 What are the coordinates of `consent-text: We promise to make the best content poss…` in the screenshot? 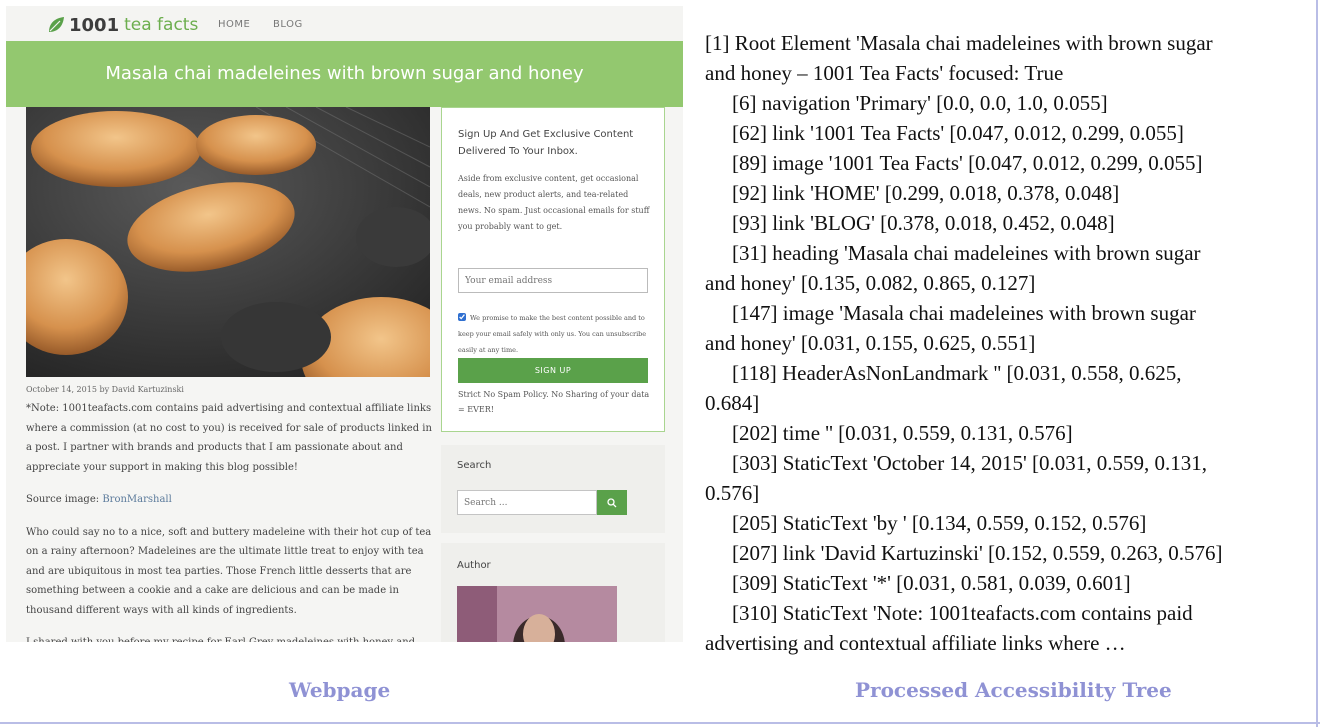 It's located at (552, 334).